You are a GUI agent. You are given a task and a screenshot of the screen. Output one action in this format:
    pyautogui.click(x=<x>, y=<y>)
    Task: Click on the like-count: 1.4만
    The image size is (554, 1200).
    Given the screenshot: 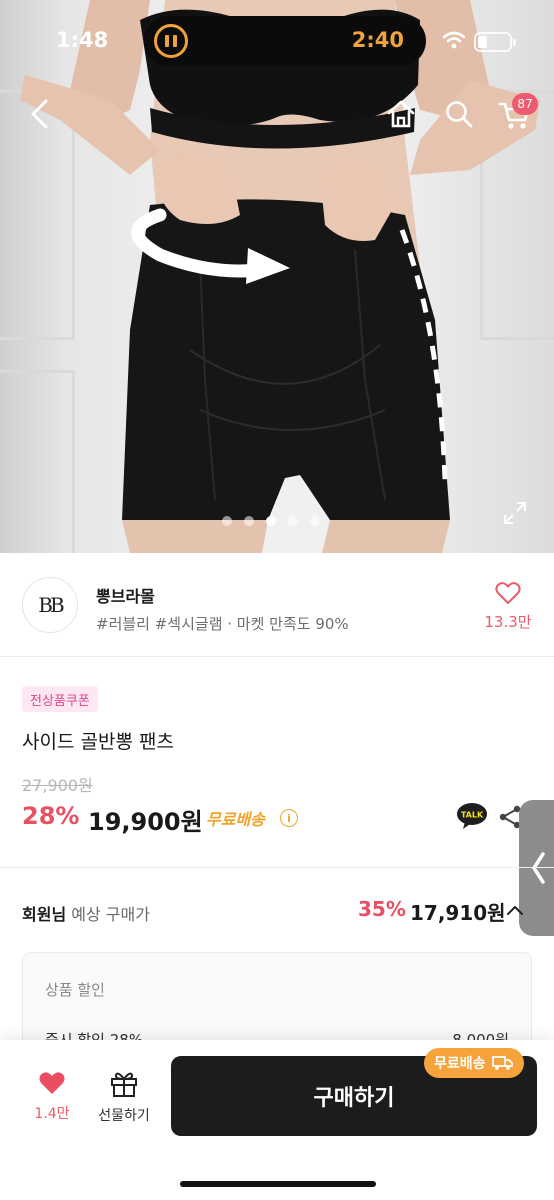 What is the action you would take?
    pyautogui.click(x=52, y=1114)
    